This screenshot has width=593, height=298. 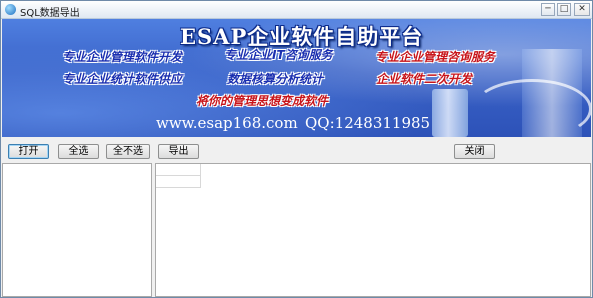 I want to click on banner-service-5: 数据核算分析统计, so click(x=275, y=79).